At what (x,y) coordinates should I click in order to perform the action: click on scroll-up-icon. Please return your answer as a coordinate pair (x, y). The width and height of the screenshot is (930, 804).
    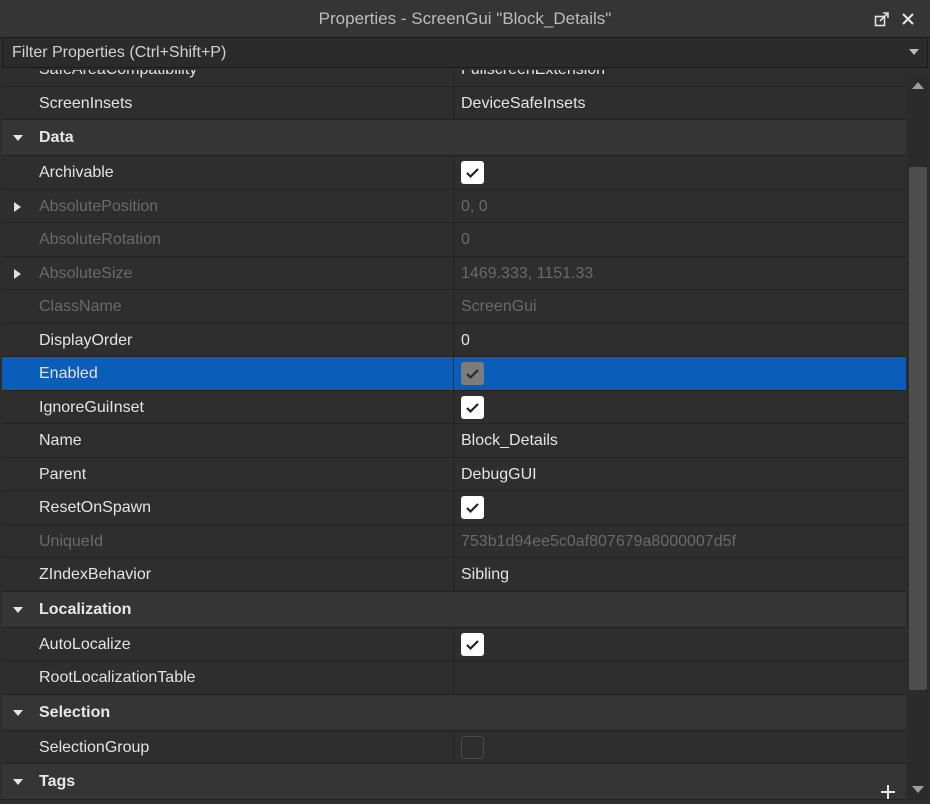
    Looking at the image, I should click on (918, 85).